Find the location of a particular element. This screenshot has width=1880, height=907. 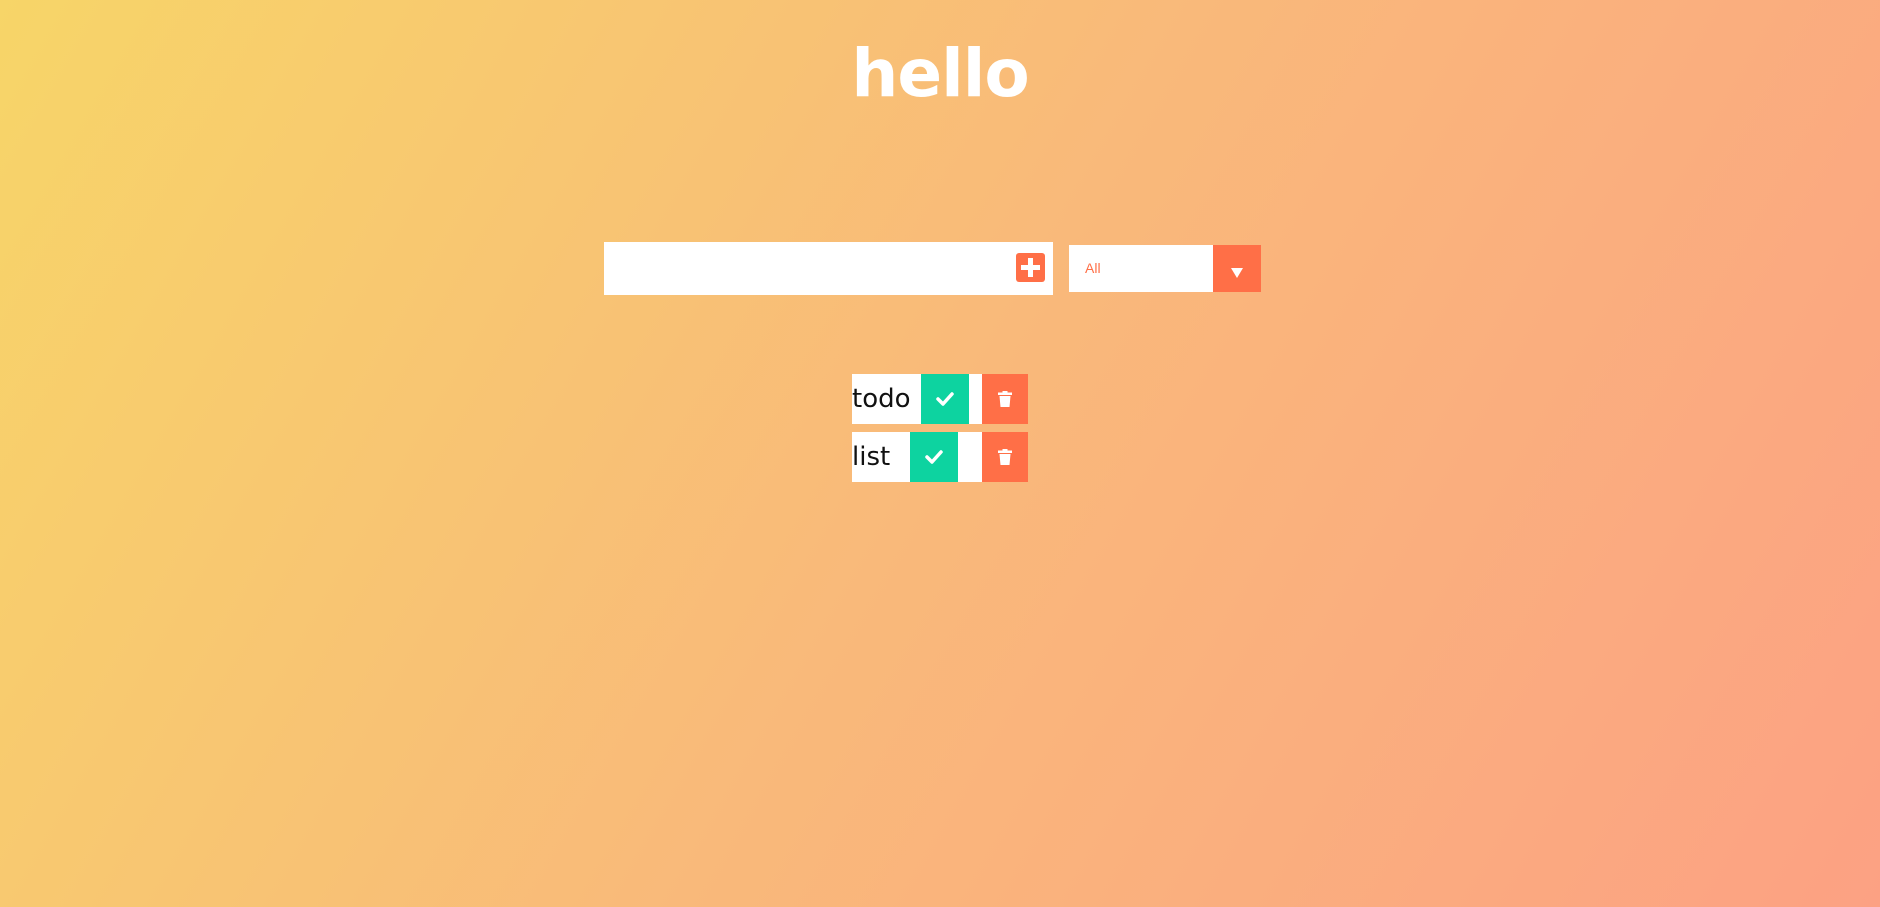

todo-list: todo list is located at coordinates (940, 432).